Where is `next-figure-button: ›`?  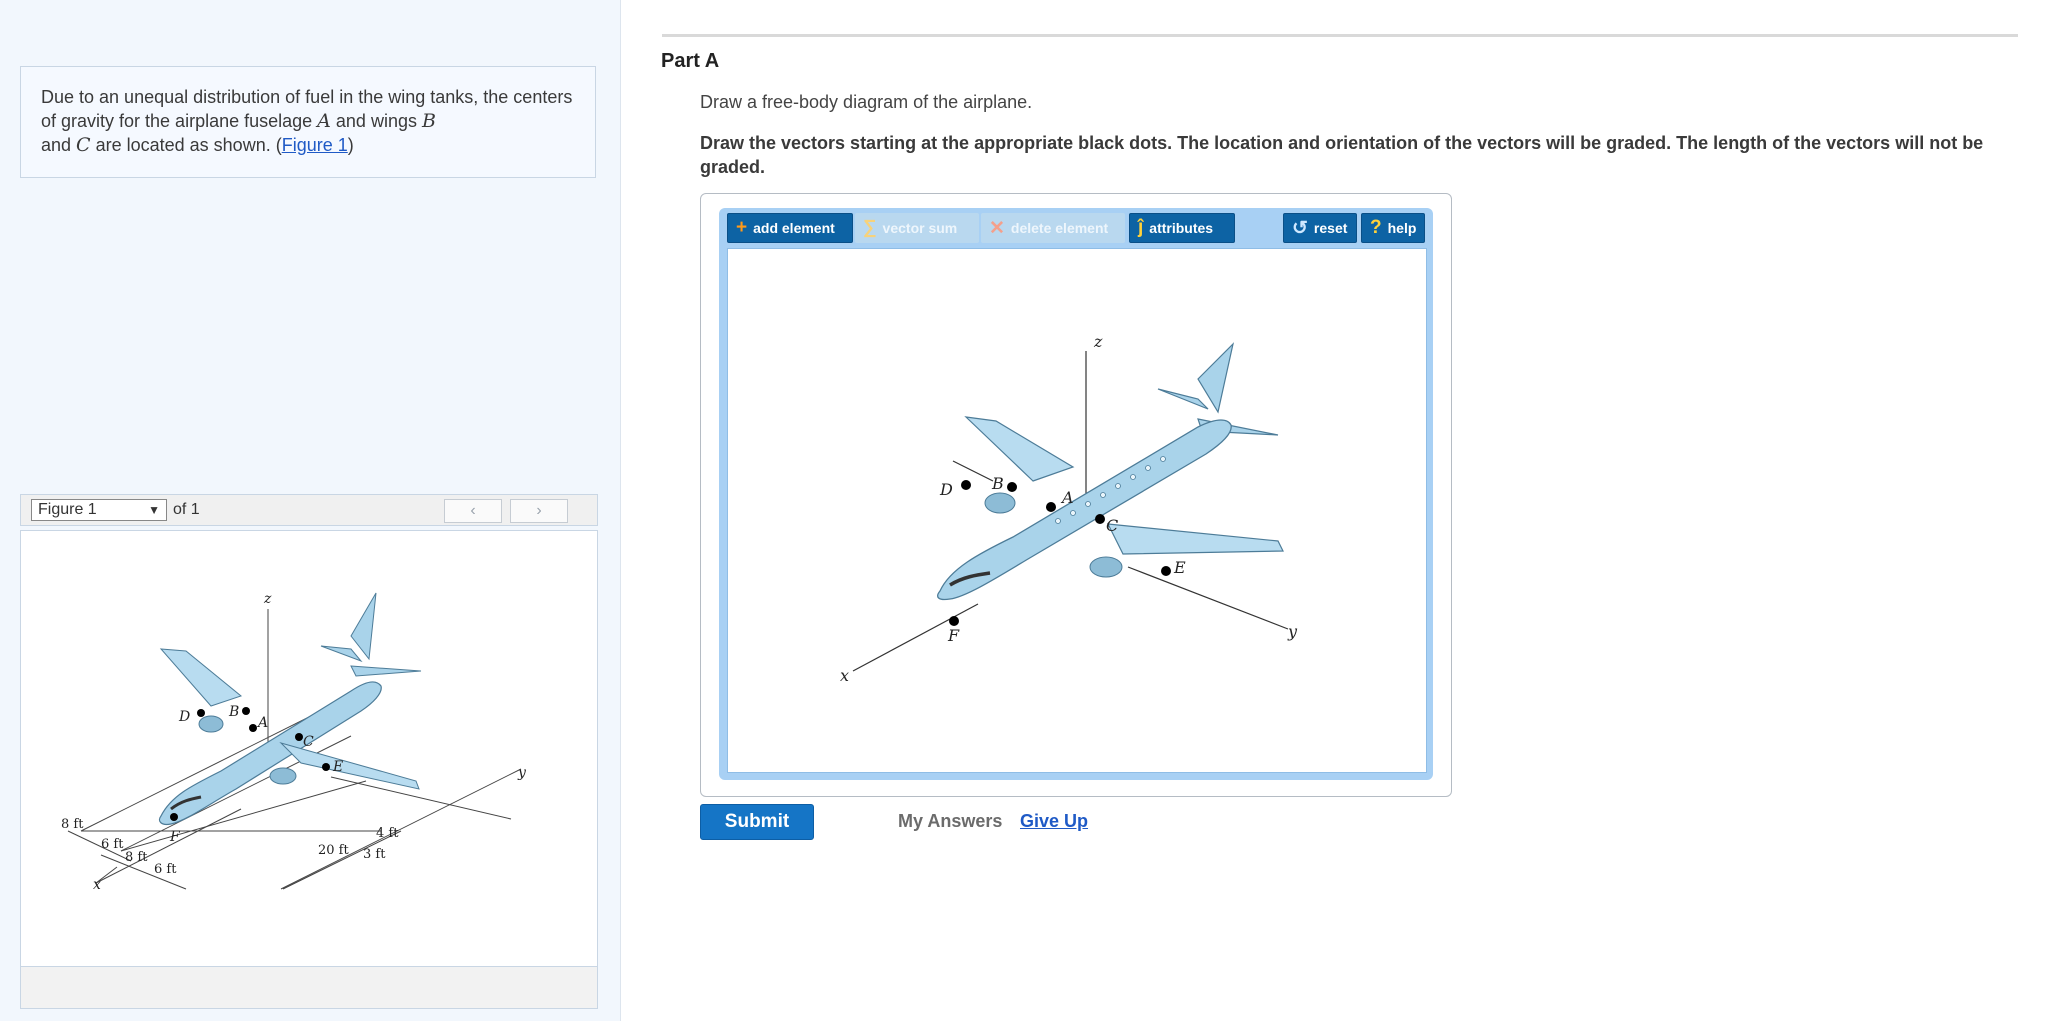 next-figure-button: › is located at coordinates (539, 511).